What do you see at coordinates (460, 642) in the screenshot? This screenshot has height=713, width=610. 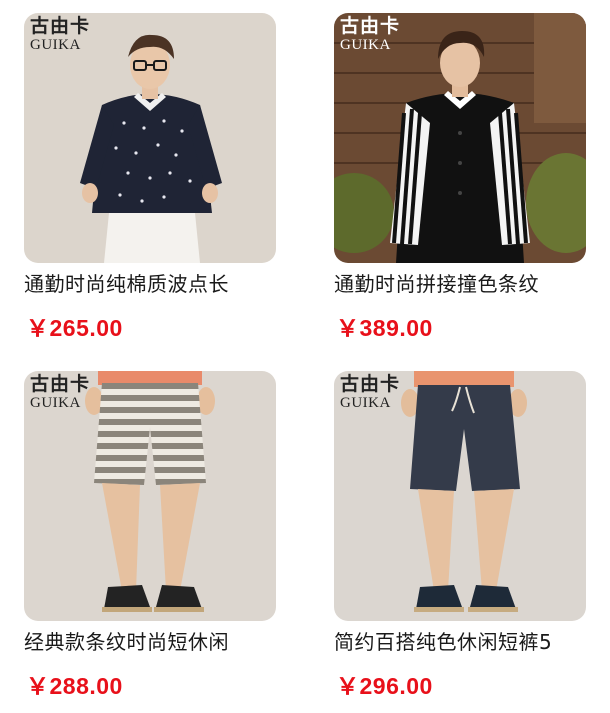 I see `product-title: 简约百搭纯色休闲短裤5` at bounding box center [460, 642].